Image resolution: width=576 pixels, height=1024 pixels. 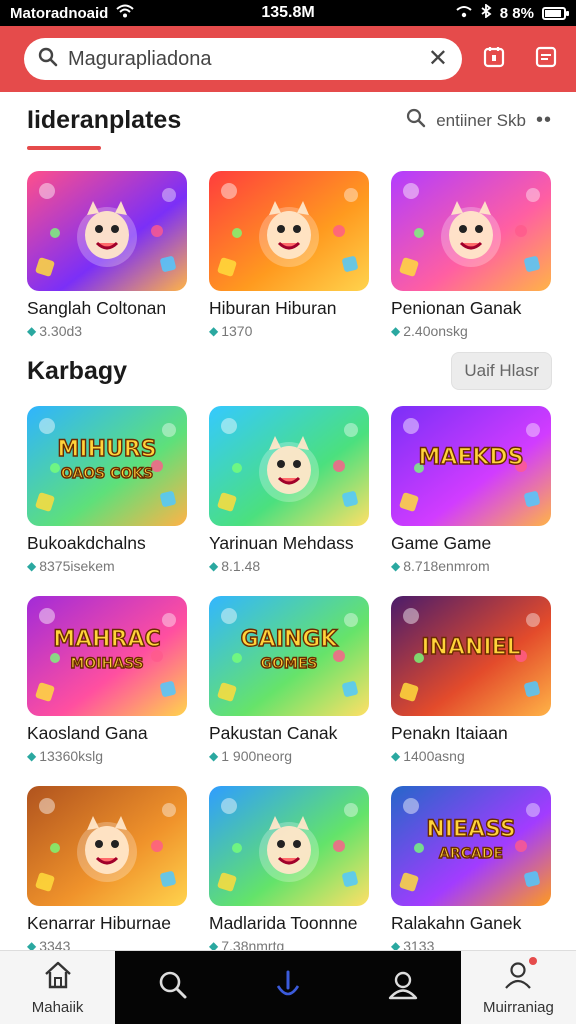 I want to click on profile-icon, so click(x=403, y=987).